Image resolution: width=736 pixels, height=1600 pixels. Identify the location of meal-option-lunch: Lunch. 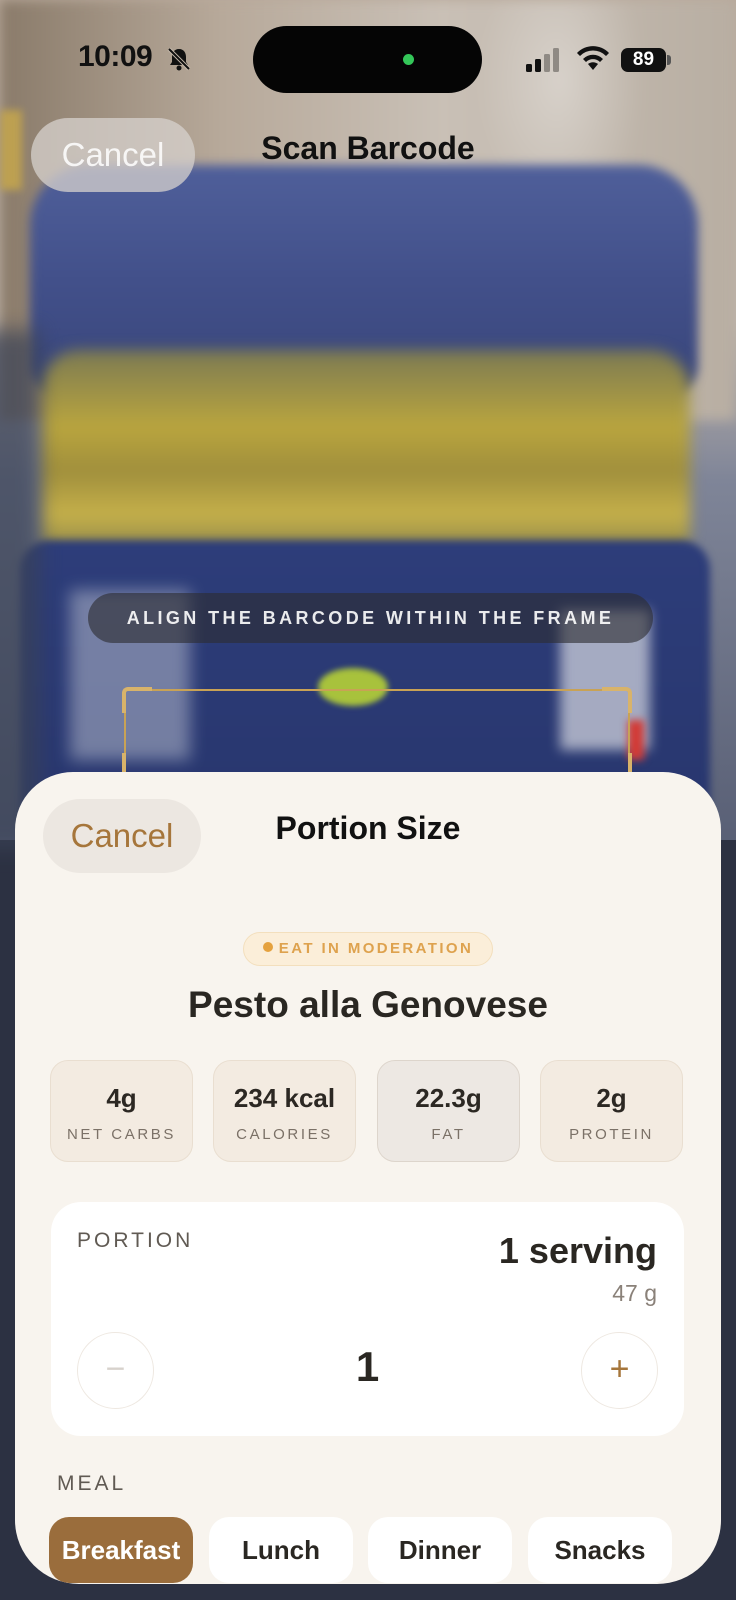
(281, 1550).